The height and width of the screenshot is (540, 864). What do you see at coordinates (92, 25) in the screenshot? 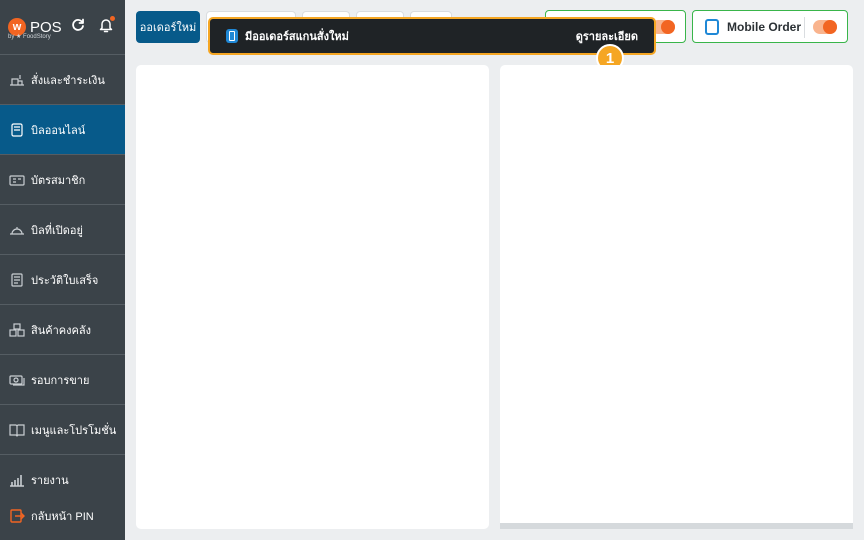
I see `header-icons` at bounding box center [92, 25].